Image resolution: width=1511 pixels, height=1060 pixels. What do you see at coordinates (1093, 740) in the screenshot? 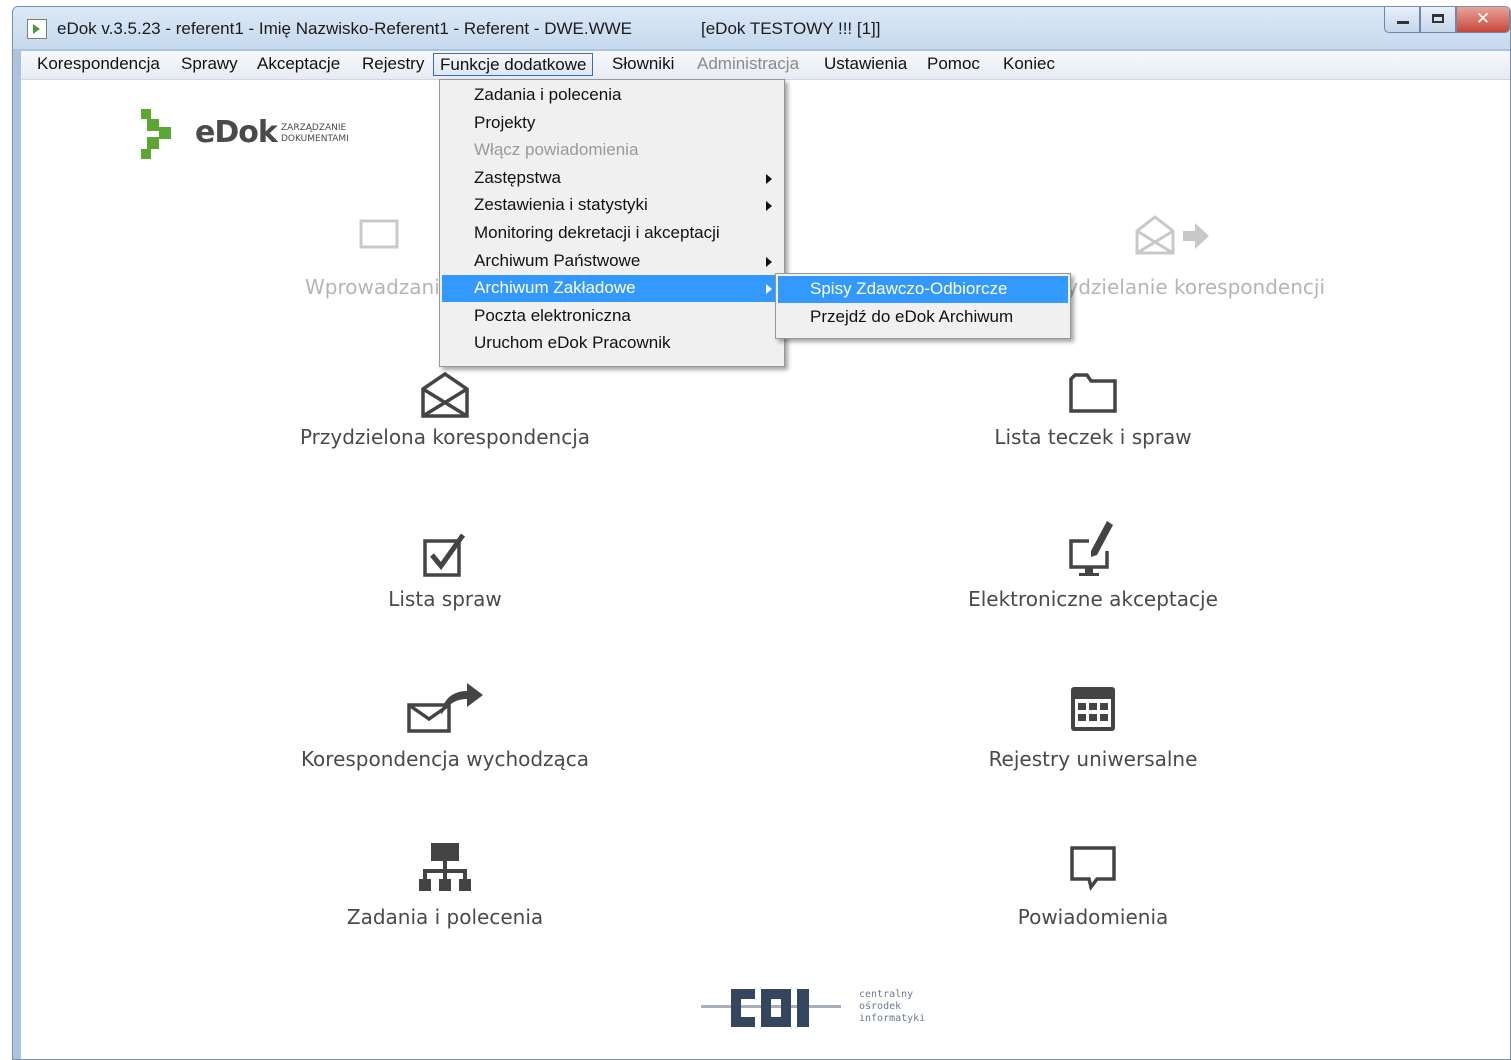
I see `tile-rejestry-uniwersalne: Rejestry uniwersalne` at bounding box center [1093, 740].